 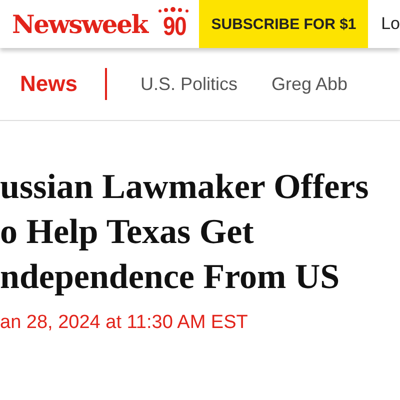 What do you see at coordinates (189, 84) in the screenshot?
I see `nav-link: U.S. Politics` at bounding box center [189, 84].